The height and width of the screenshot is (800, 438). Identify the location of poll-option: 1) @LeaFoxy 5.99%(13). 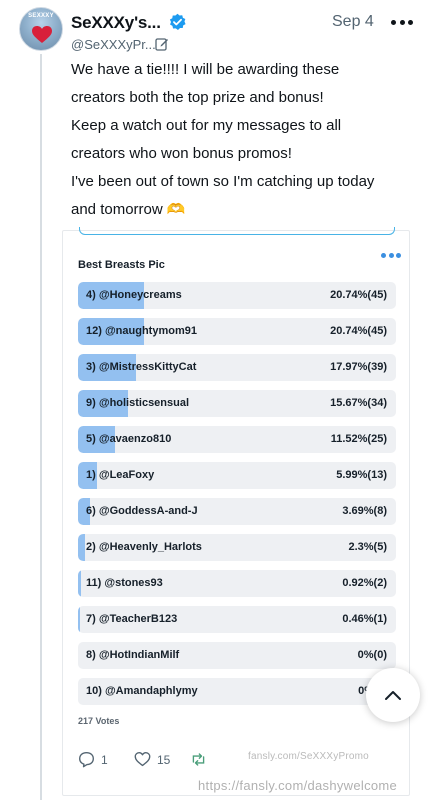
(237, 475).